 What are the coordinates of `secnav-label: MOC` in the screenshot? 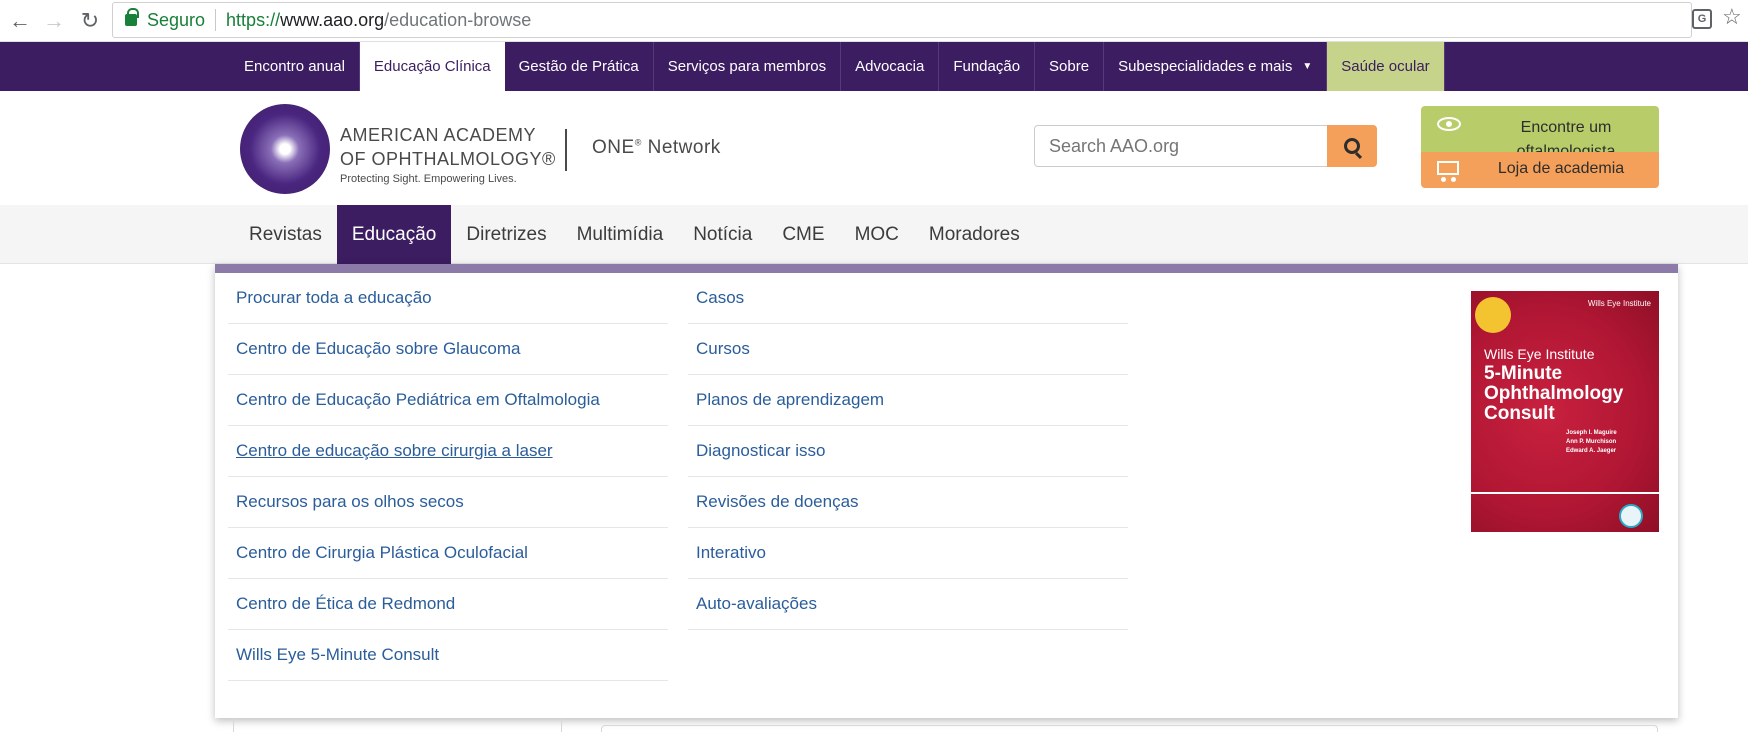 It's located at (876, 234).